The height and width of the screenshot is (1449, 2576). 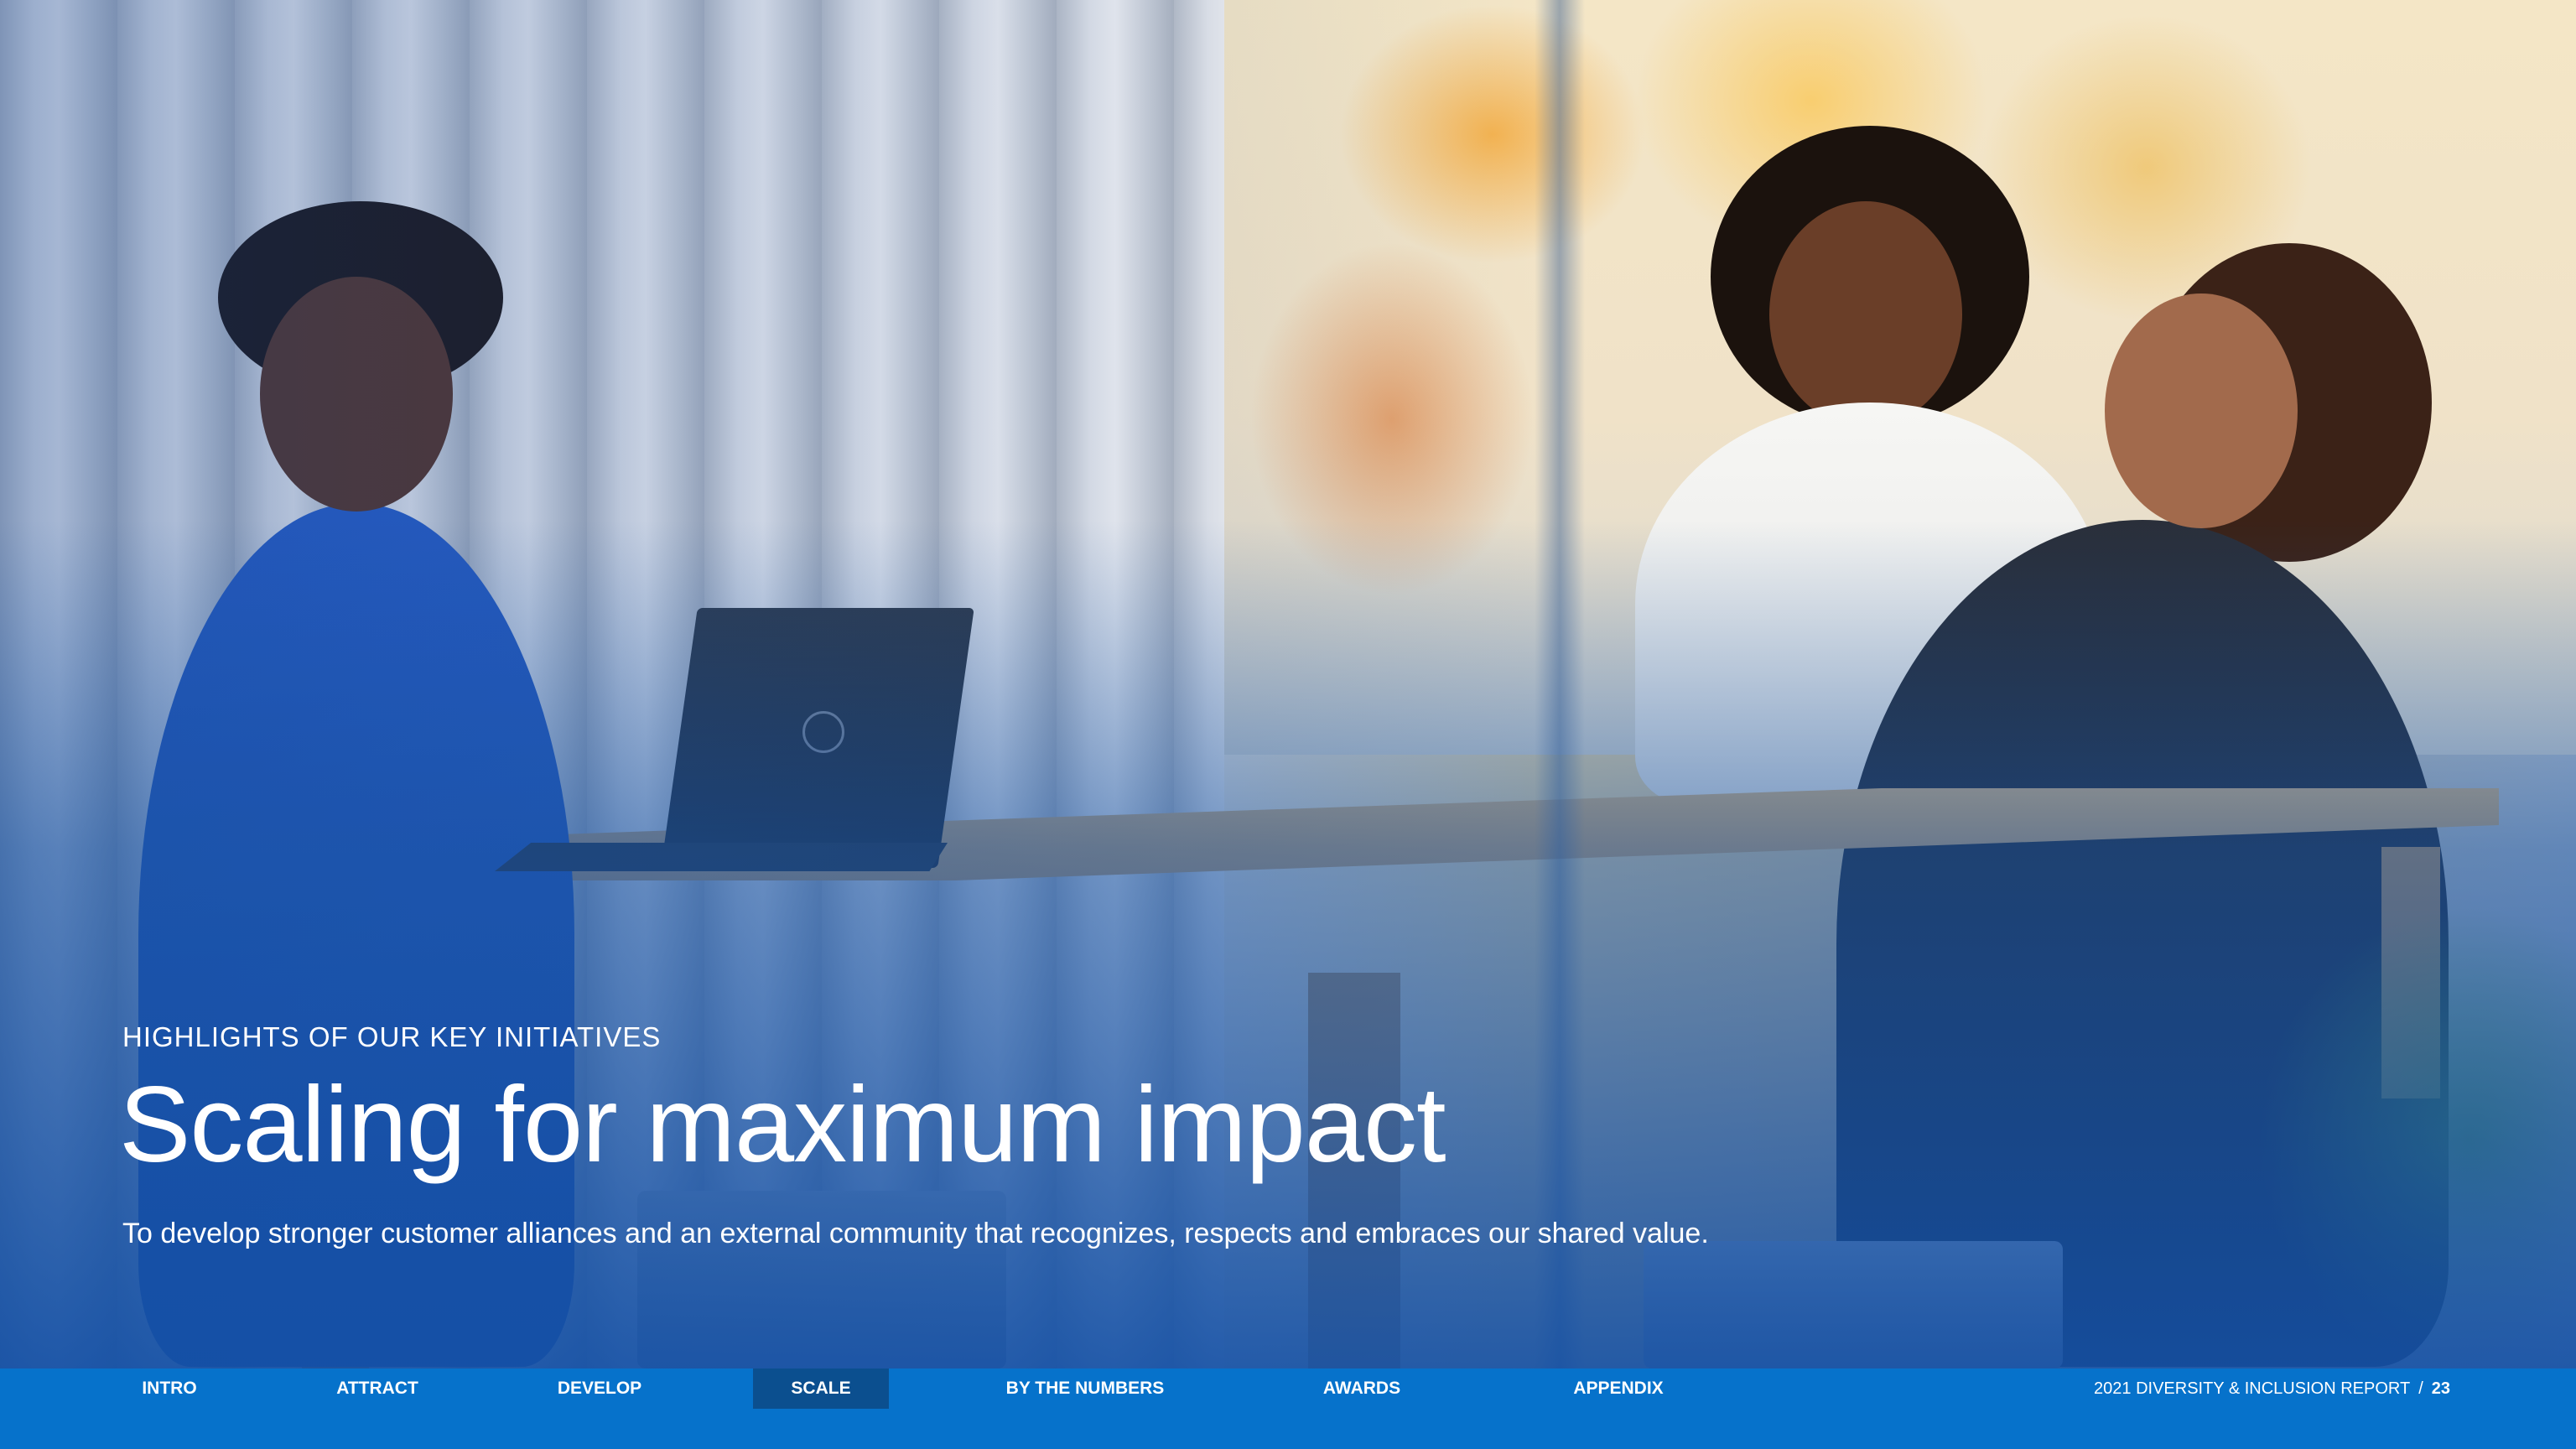 I want to click on section-eyebrow: HIGHLIGHTS OF OUR KEY INITIATIVES, so click(x=392, y=1036).